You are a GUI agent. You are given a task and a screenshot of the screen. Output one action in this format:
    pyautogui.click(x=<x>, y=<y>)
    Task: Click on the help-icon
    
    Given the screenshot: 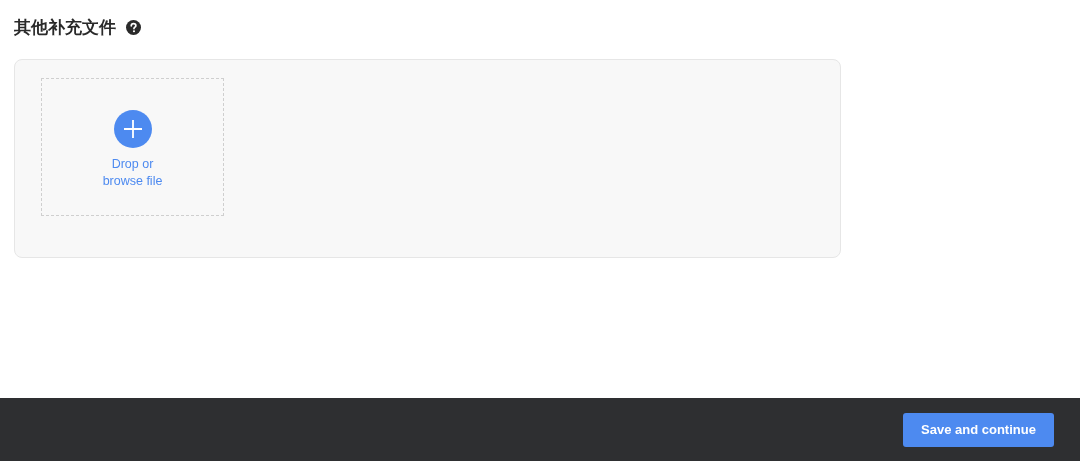 What is the action you would take?
    pyautogui.click(x=133, y=27)
    